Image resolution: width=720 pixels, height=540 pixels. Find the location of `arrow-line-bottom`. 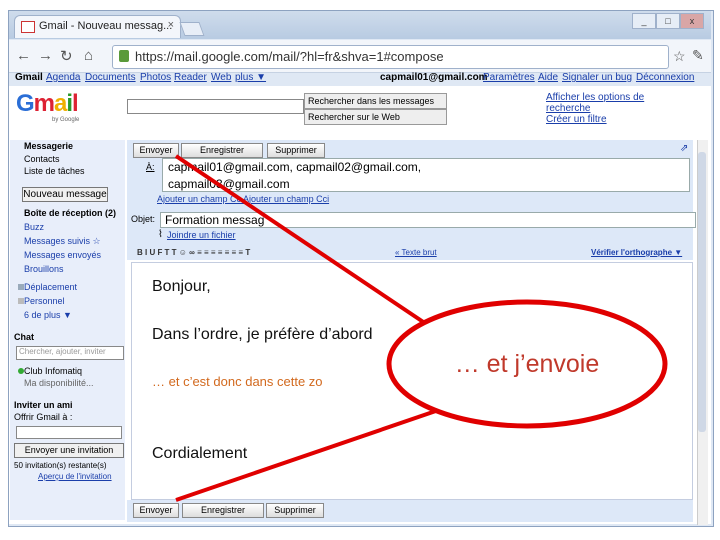

arrow-line-bottom is located at coordinates (322, 450).